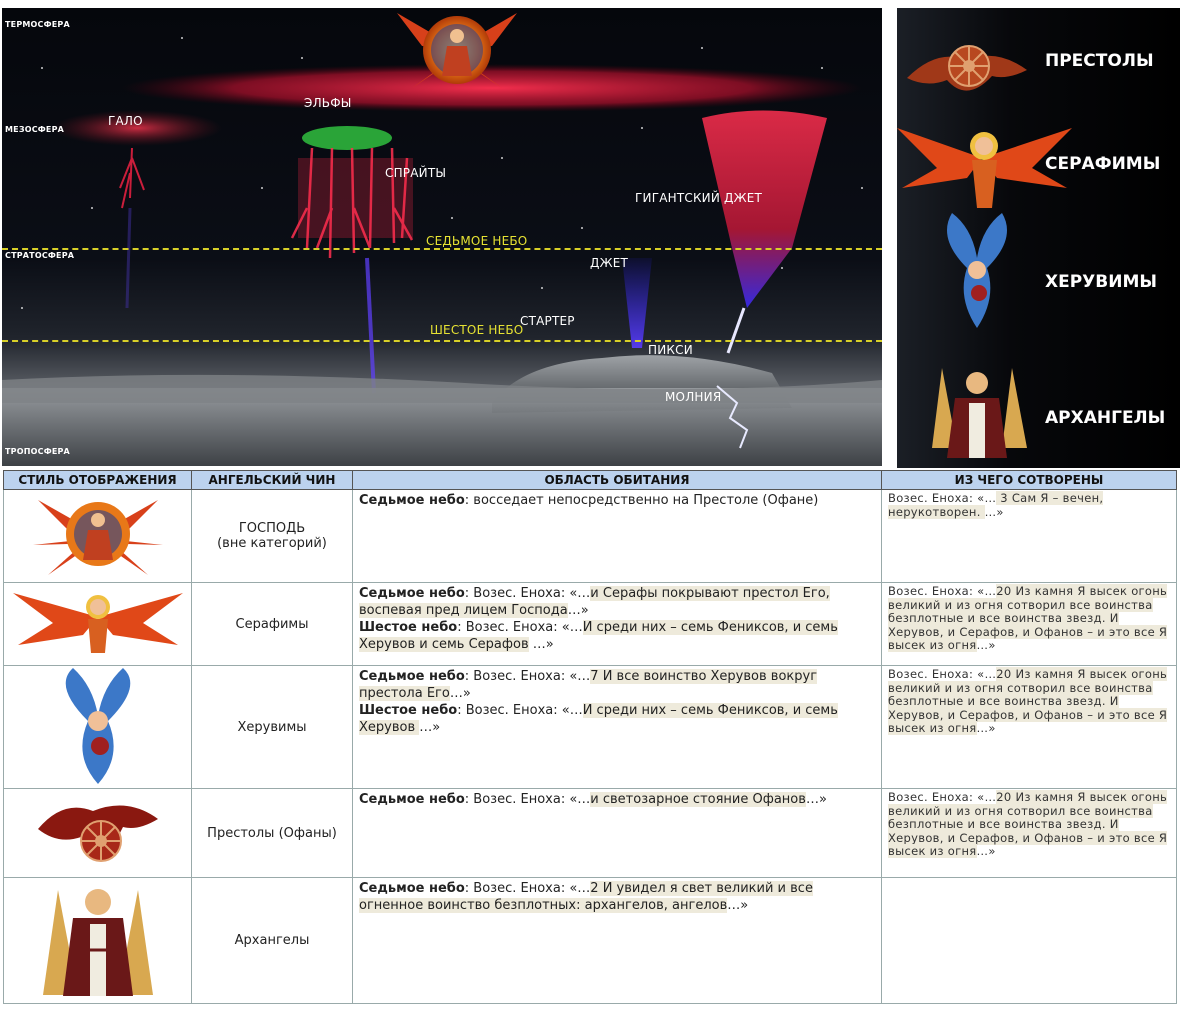  What do you see at coordinates (442, 341) in the screenshot?
I see `sixth-heaven-line` at bounding box center [442, 341].